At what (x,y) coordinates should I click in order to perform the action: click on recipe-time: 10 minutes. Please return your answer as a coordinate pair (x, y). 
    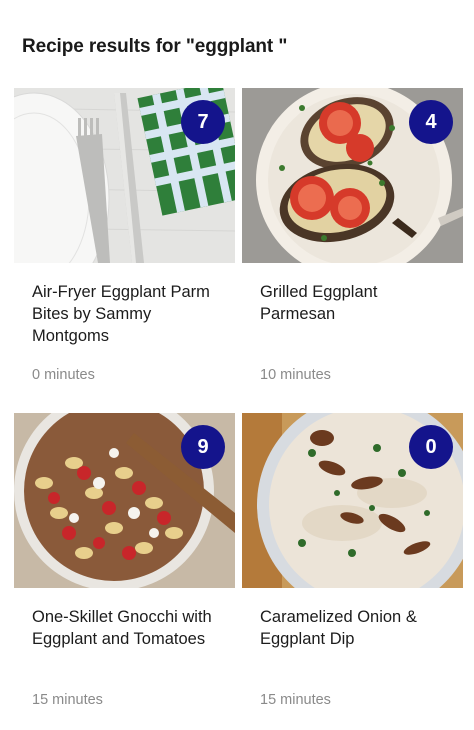
    Looking at the image, I should click on (295, 375).